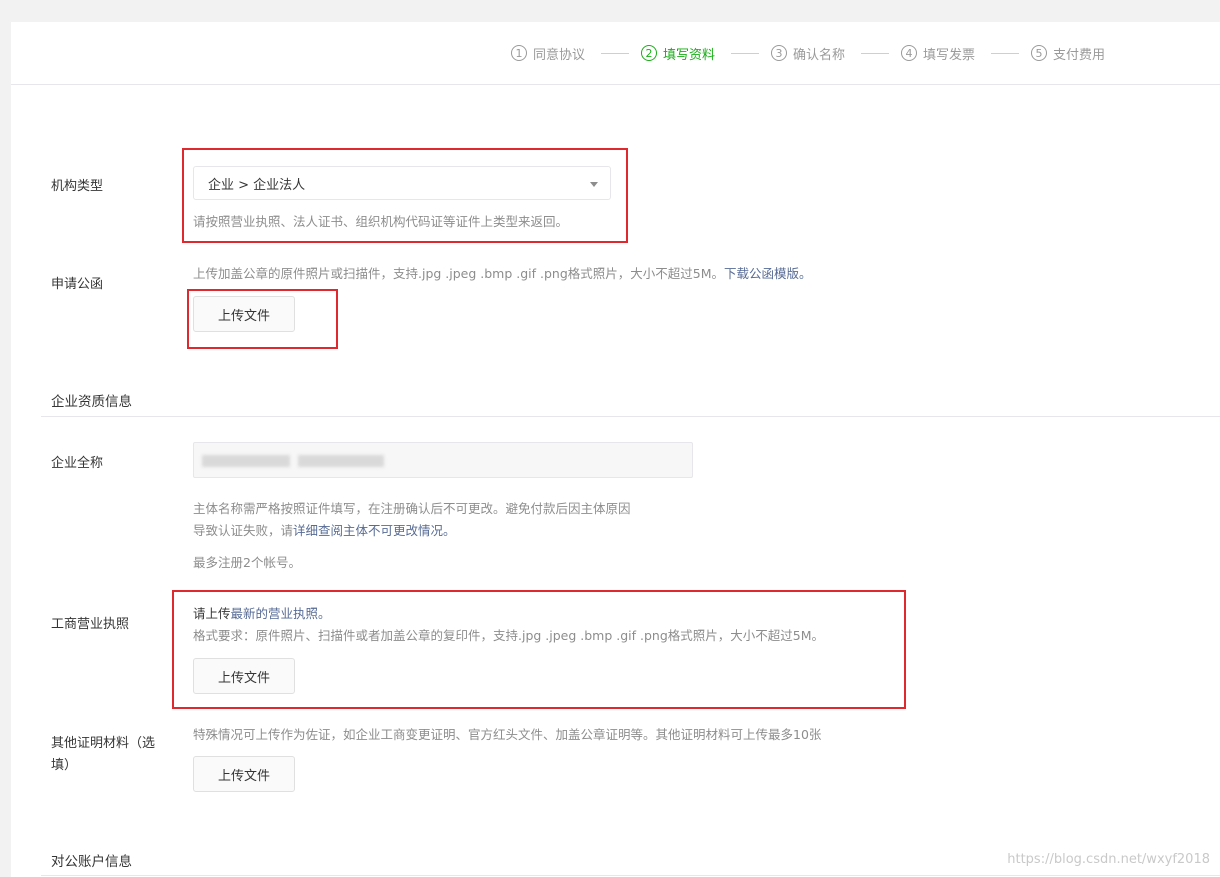  I want to click on other-materials-label: 其他证明材料（选 填）, so click(103, 755).